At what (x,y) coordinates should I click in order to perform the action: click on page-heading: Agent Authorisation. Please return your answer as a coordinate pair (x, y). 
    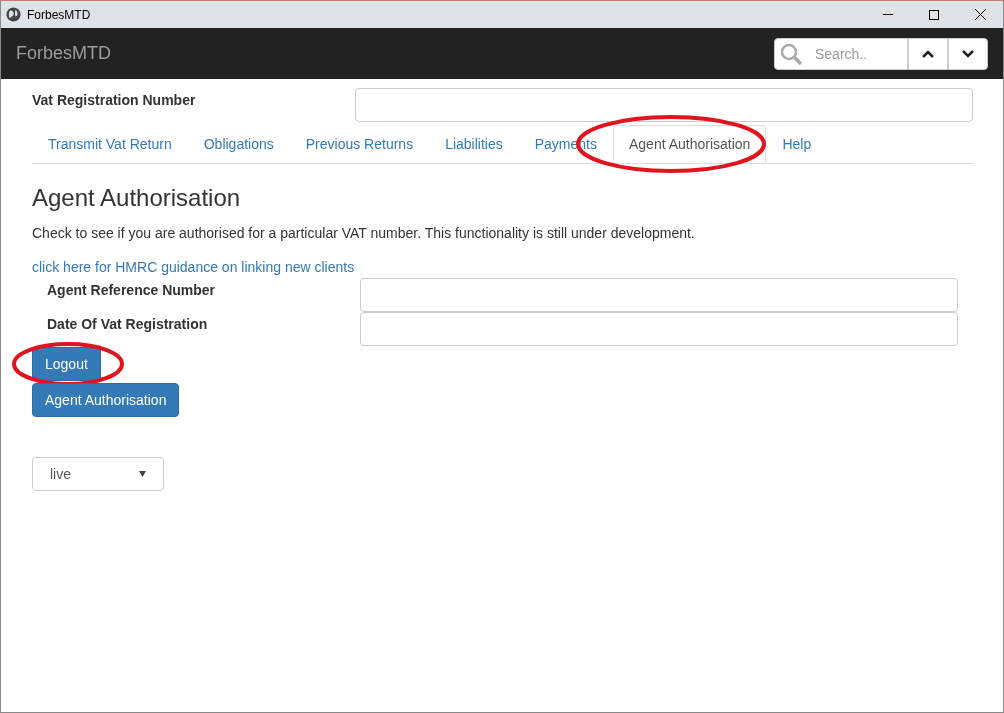
    Looking at the image, I should click on (137, 198).